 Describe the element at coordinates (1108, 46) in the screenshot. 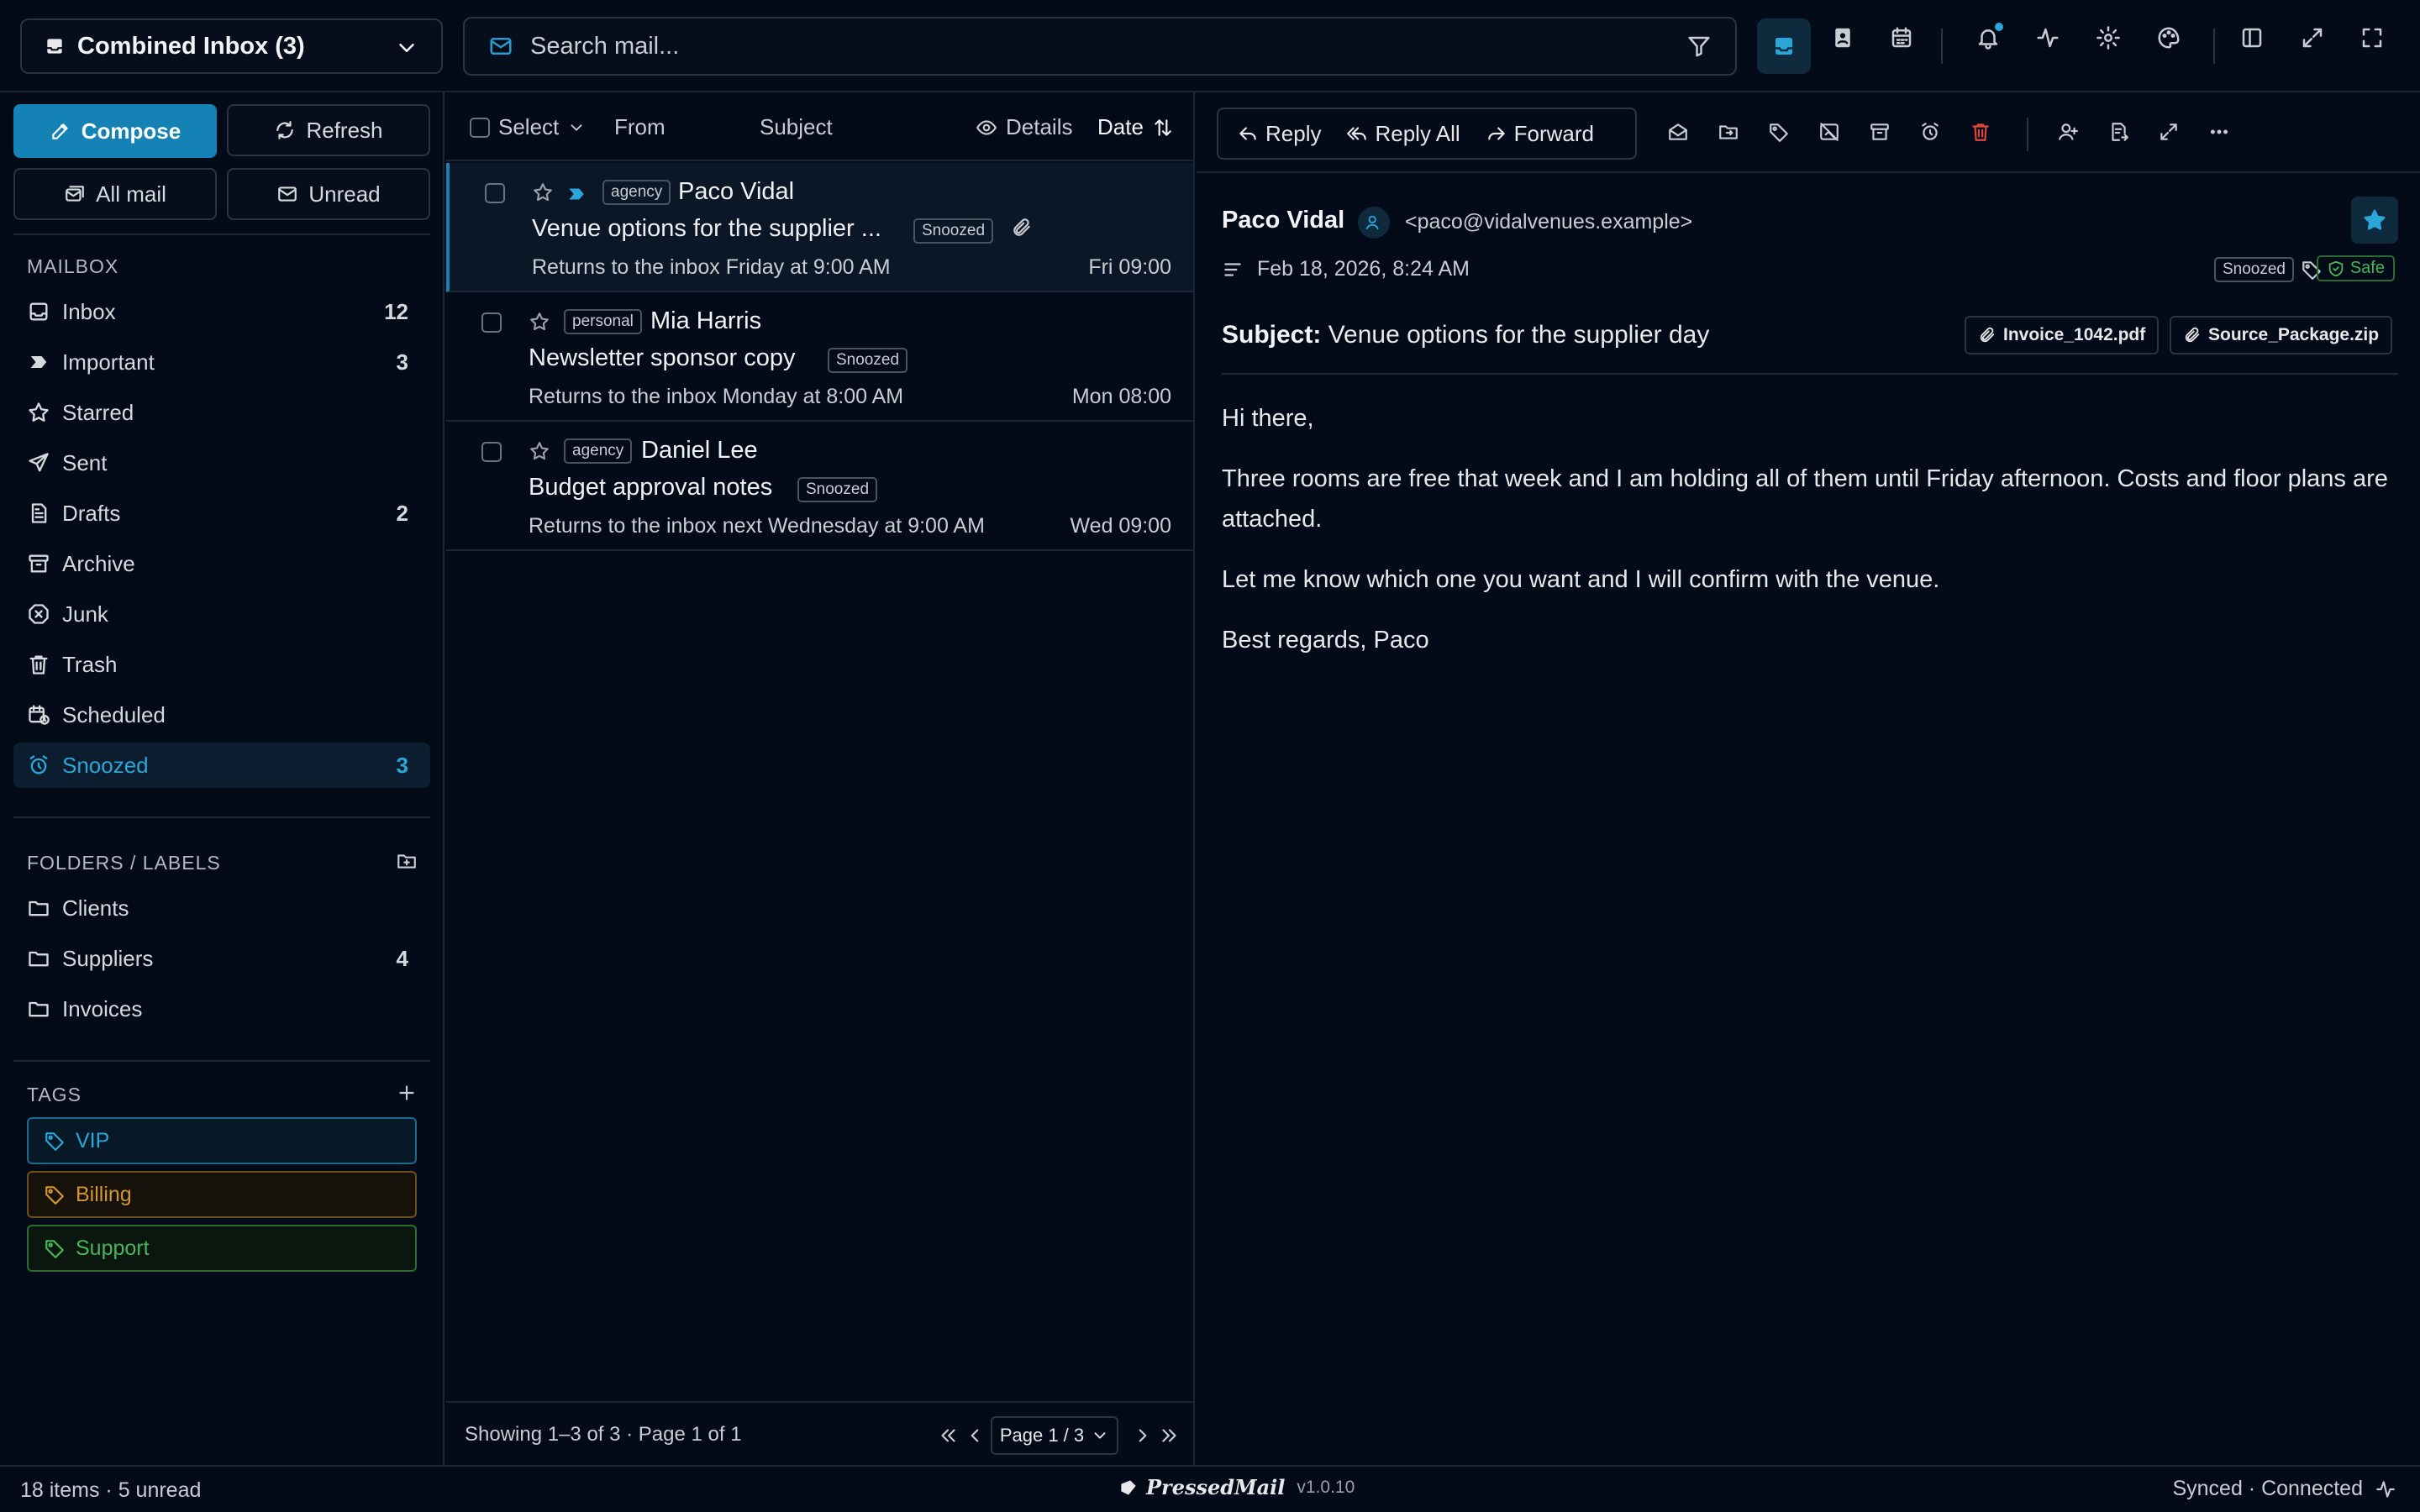

I see `search-input` at that location.